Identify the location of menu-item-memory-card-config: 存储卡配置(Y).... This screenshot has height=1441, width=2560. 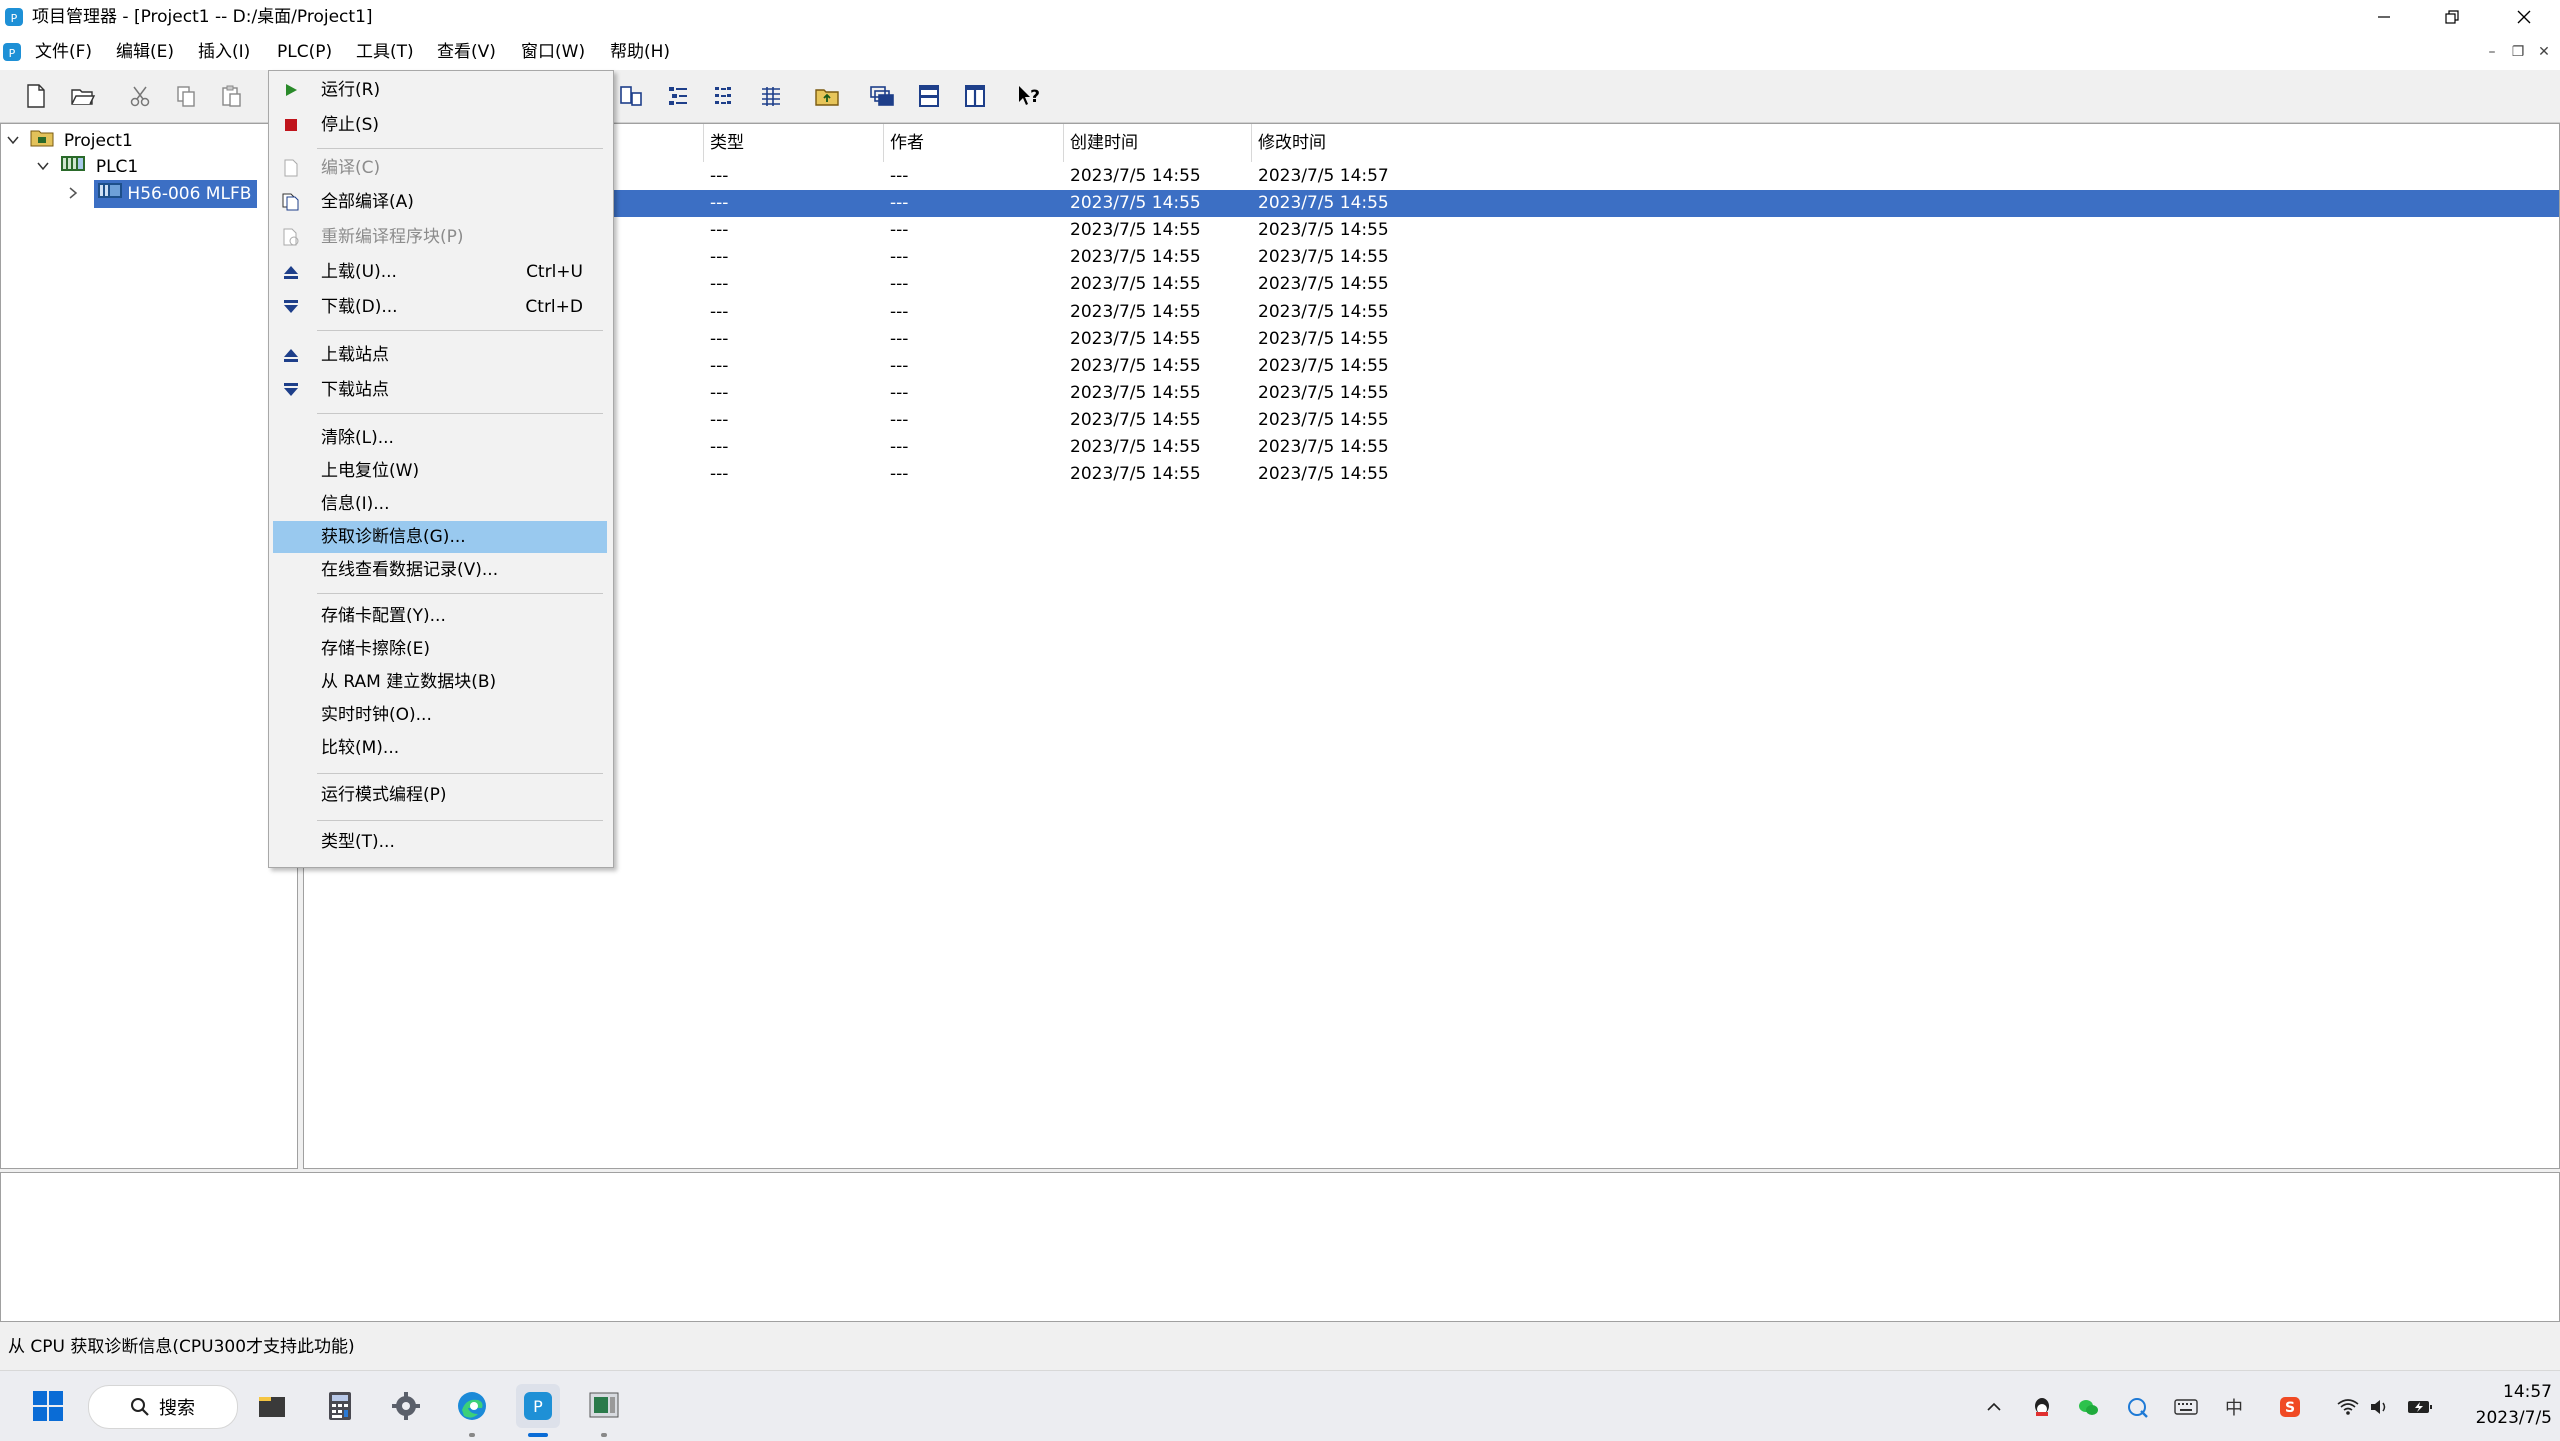
(440, 616).